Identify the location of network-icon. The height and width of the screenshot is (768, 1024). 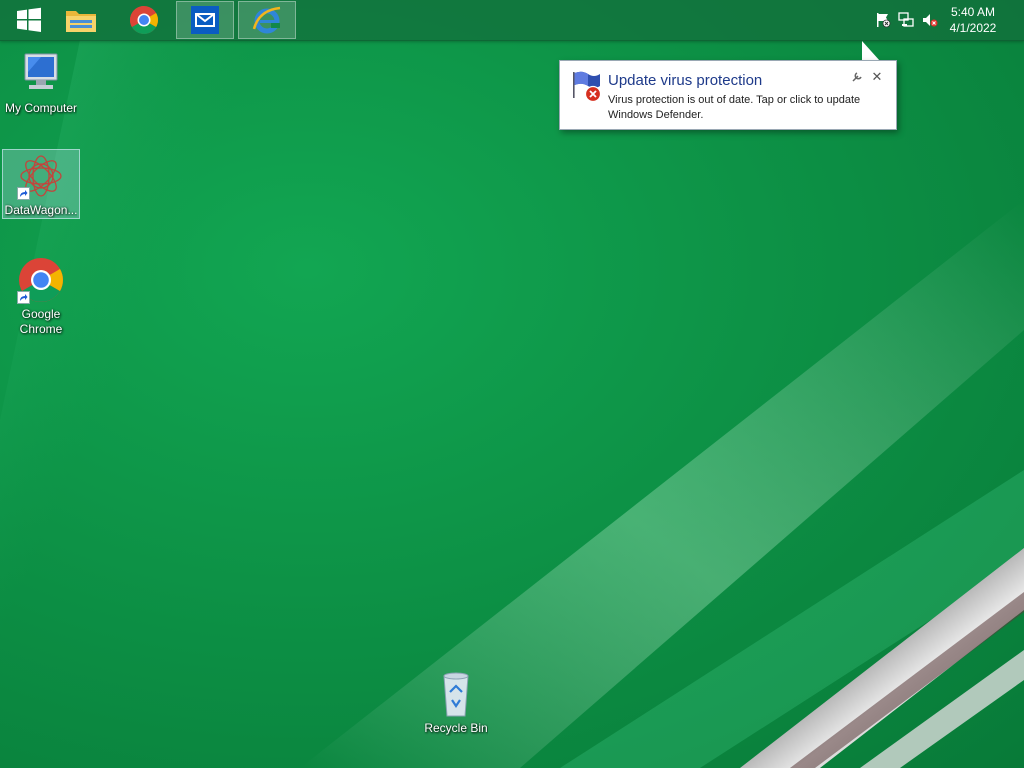
(906, 20).